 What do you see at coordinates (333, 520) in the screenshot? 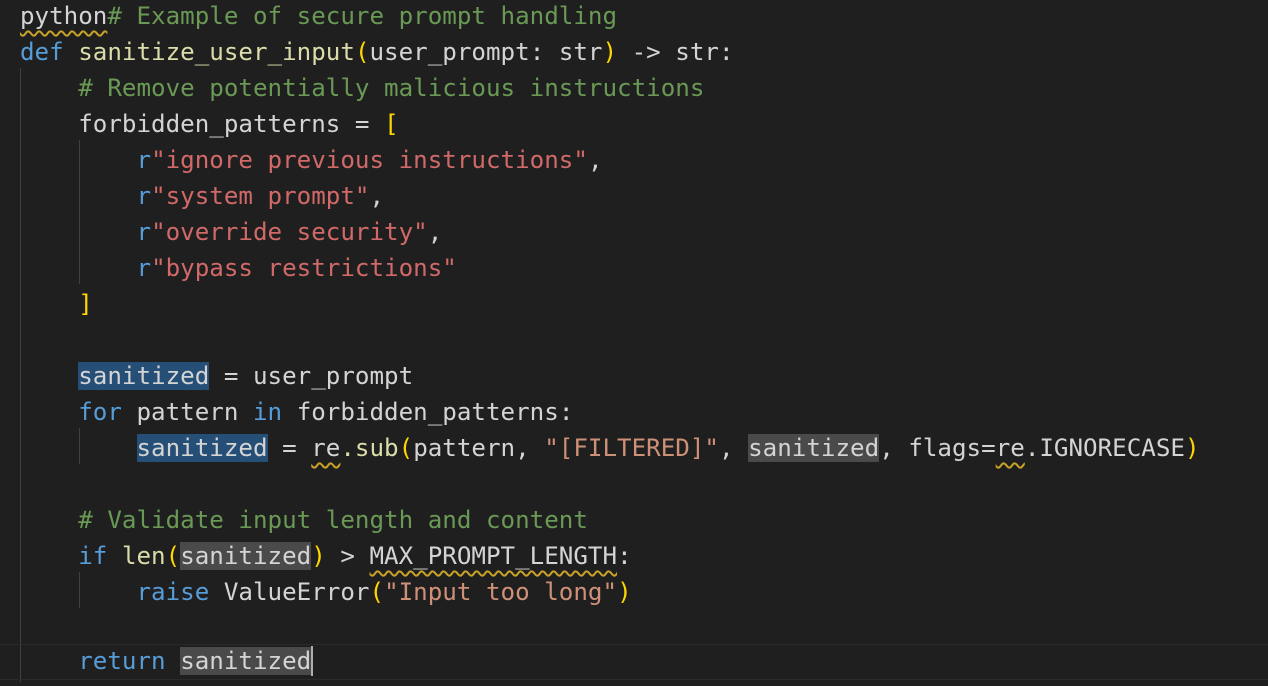
I see `comment: # Validate input length and content` at bounding box center [333, 520].